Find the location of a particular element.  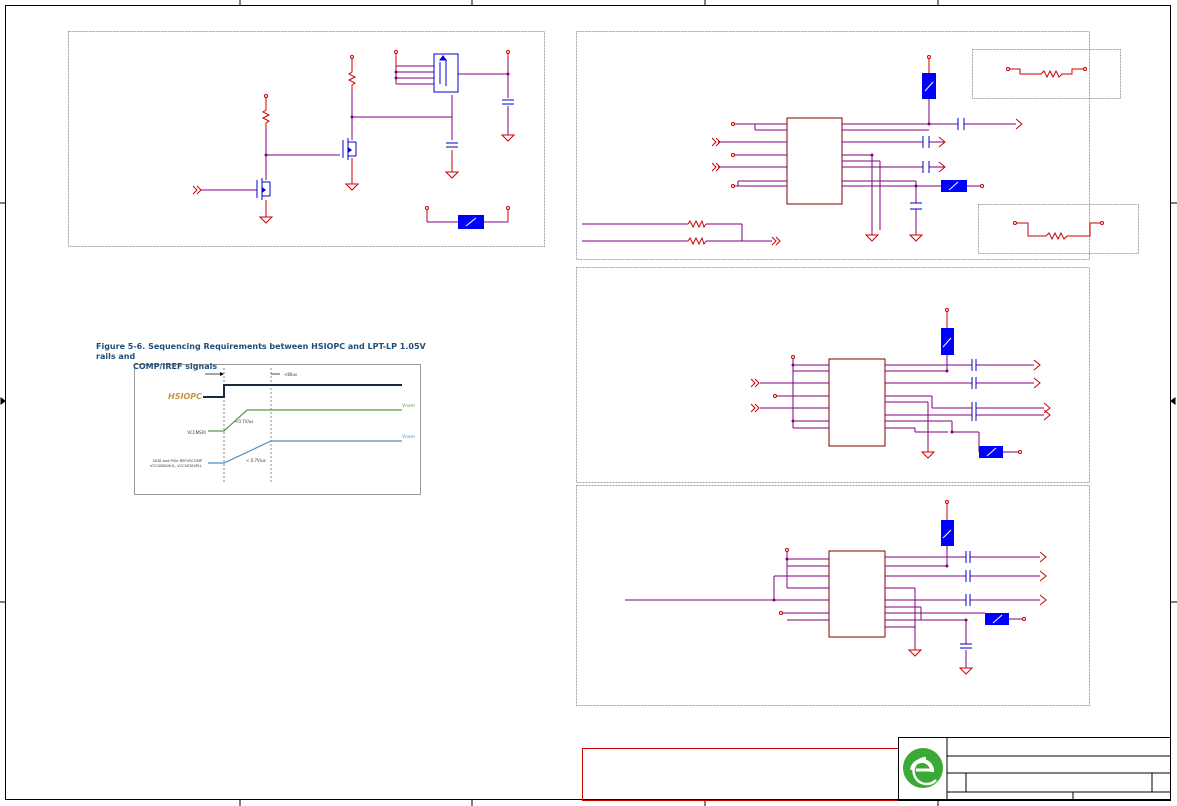

ic-body-top is located at coordinates (814, 161).